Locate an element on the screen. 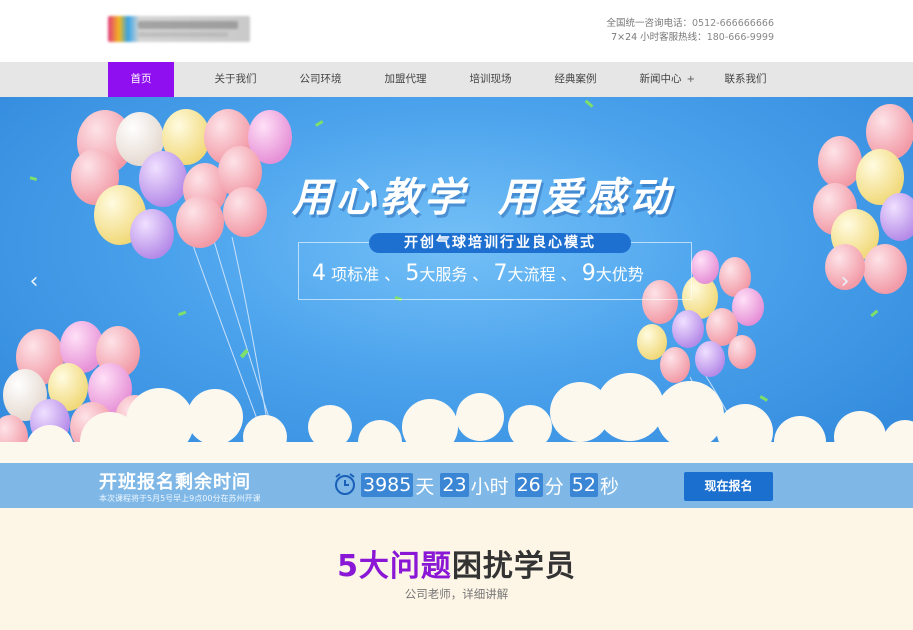 This screenshot has height=630, width=913. service-number: 180-666-9999 is located at coordinates (740, 37).